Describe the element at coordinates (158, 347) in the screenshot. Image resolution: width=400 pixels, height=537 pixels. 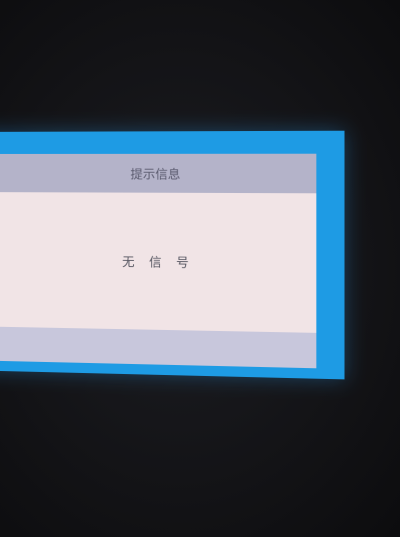
I see `osd-footer-bar` at that location.